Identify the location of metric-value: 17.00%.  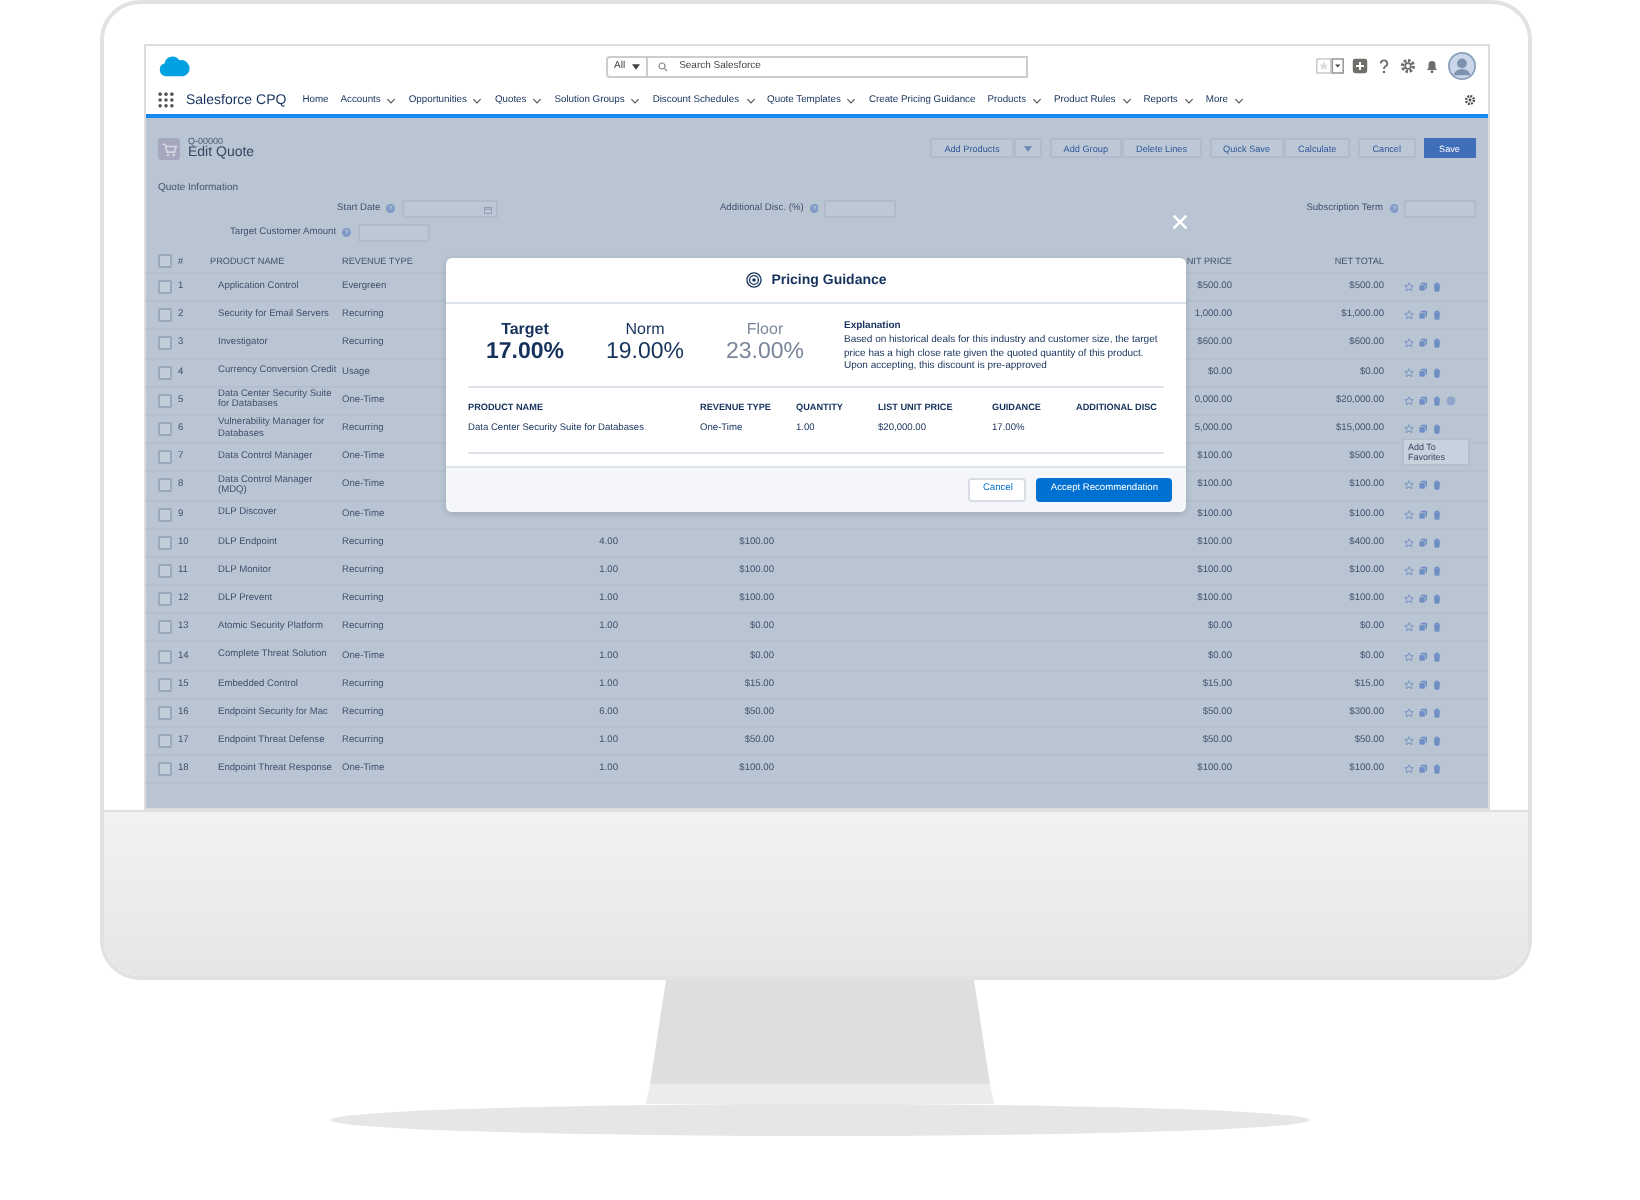
(524, 352).